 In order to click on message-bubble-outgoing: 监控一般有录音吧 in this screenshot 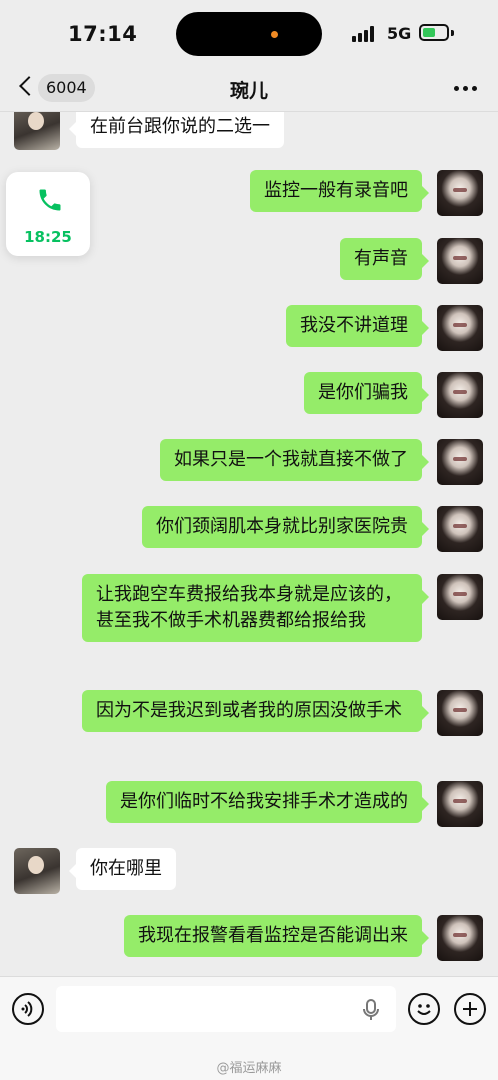, I will do `click(339, 191)`.